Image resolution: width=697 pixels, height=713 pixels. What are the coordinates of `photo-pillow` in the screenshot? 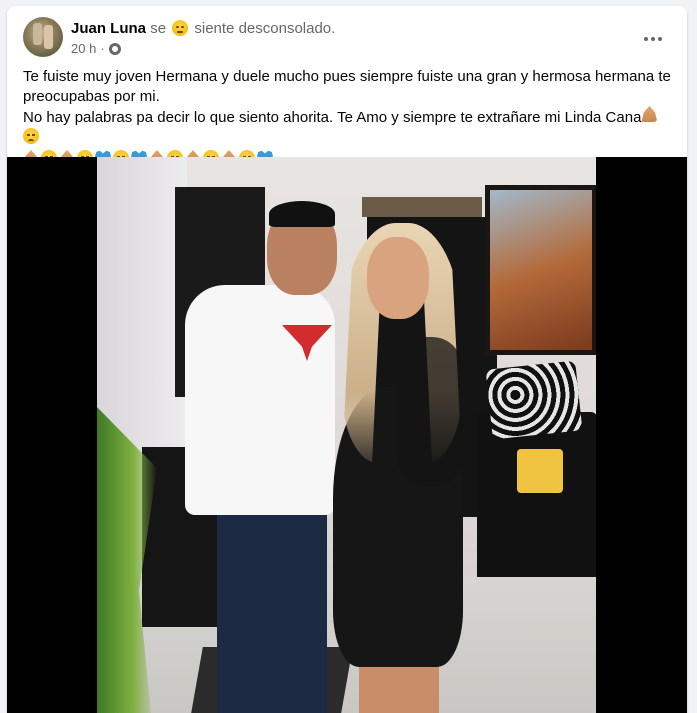 It's located at (534, 400).